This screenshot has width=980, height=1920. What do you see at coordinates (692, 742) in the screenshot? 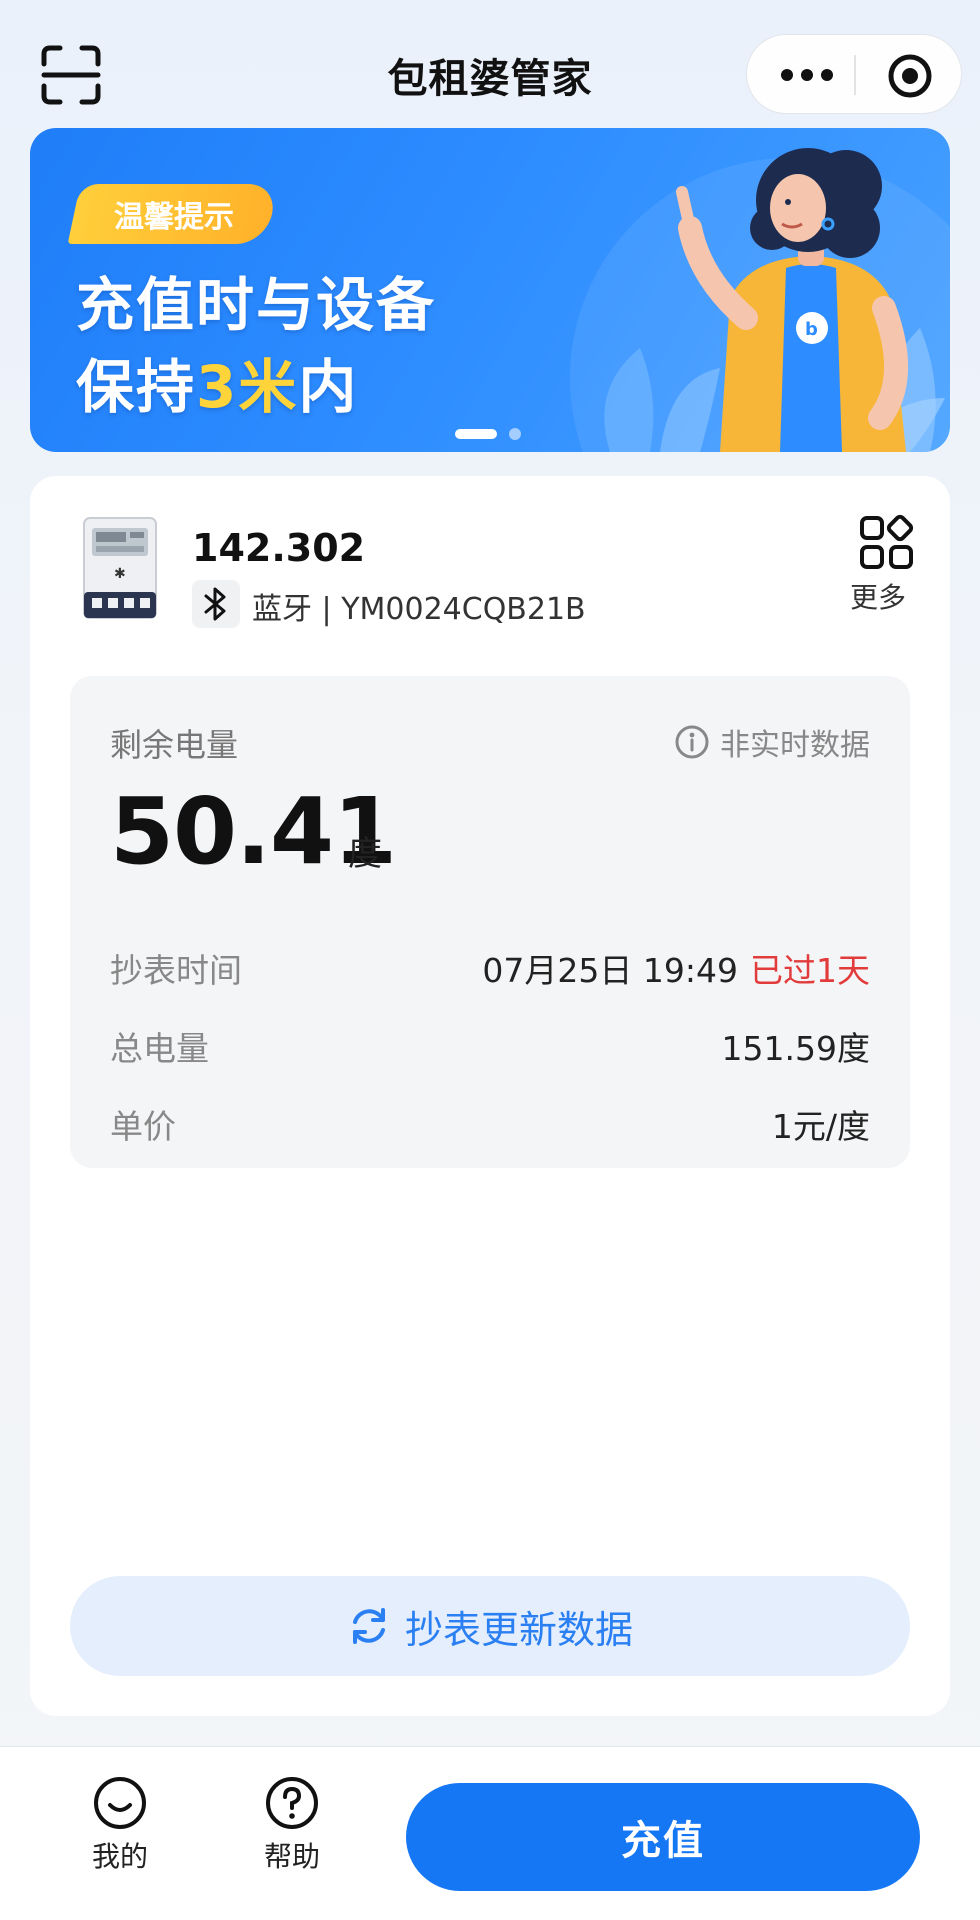
I see `info-icon` at bounding box center [692, 742].